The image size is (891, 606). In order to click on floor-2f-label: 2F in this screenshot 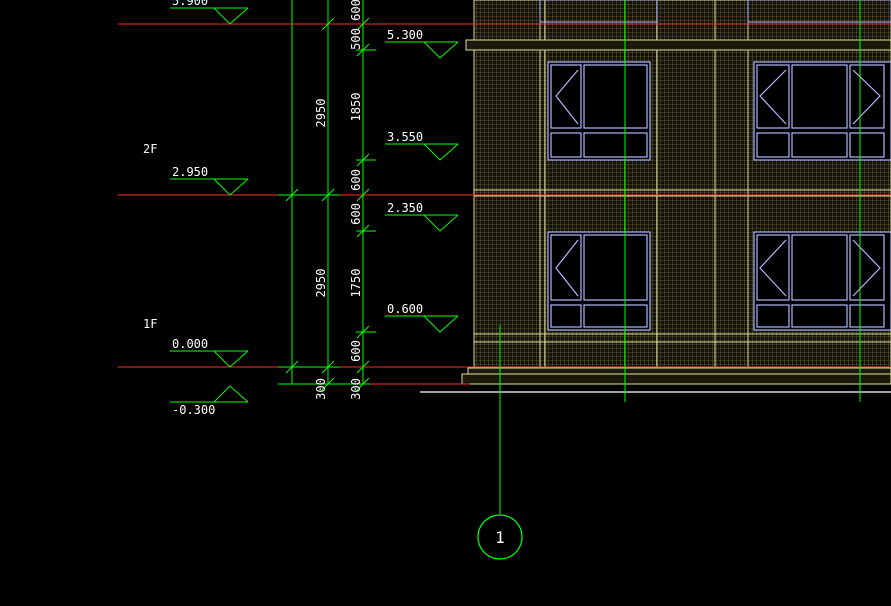, I will do `click(150, 149)`.